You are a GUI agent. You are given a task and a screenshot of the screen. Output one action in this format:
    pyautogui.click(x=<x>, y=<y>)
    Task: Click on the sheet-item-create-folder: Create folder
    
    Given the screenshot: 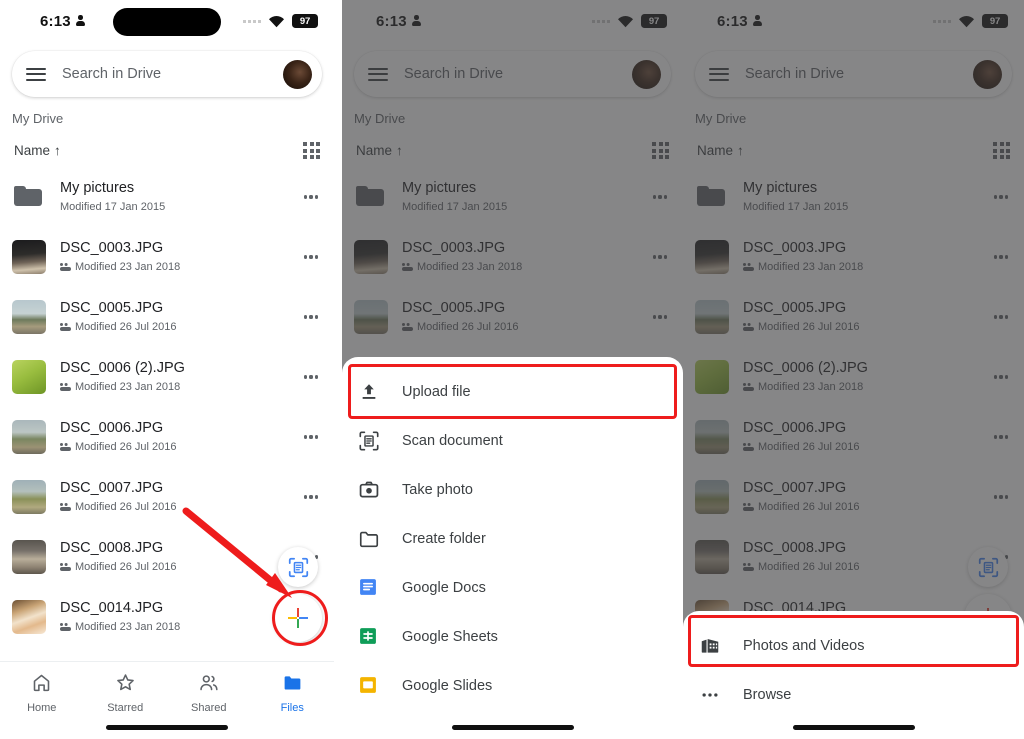 What is the action you would take?
    pyautogui.click(x=512, y=538)
    